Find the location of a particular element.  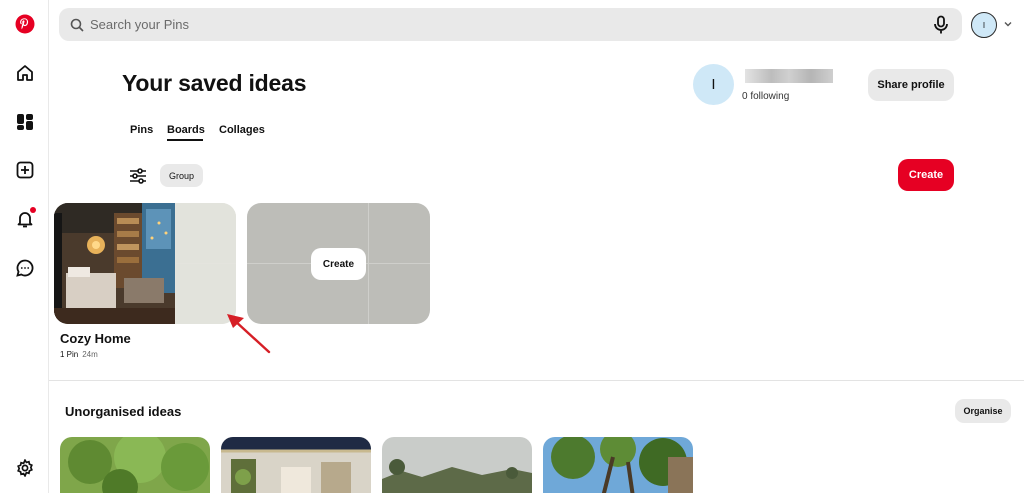

organise-button: Organise is located at coordinates (983, 411).